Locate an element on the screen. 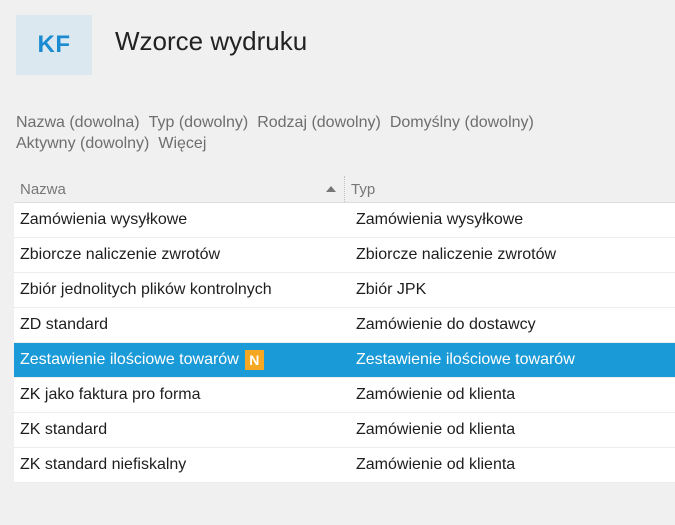 The image size is (675, 525). cell-name: Zestawienie ilościowe towarów N is located at coordinates (179, 360).